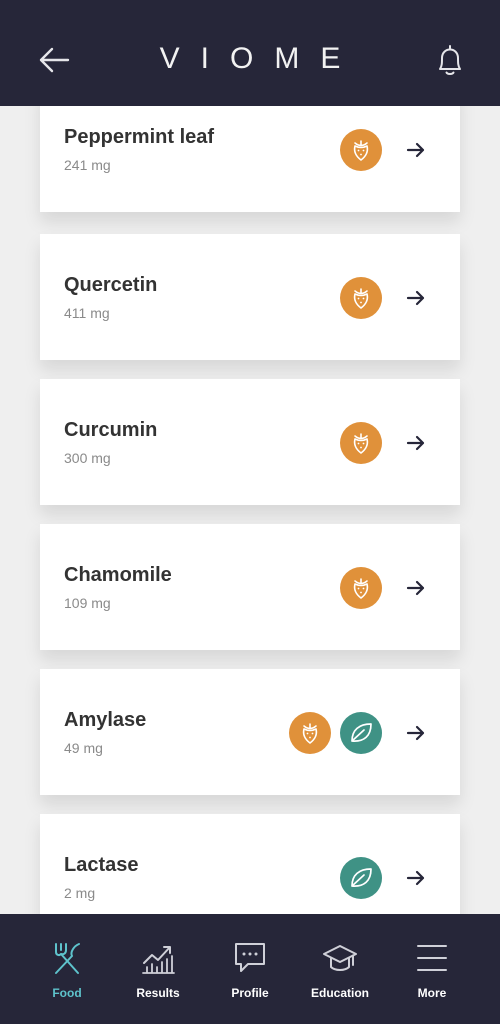 The height and width of the screenshot is (1024, 500). Describe the element at coordinates (111, 430) in the screenshot. I see `item-name: Curcumin` at that location.